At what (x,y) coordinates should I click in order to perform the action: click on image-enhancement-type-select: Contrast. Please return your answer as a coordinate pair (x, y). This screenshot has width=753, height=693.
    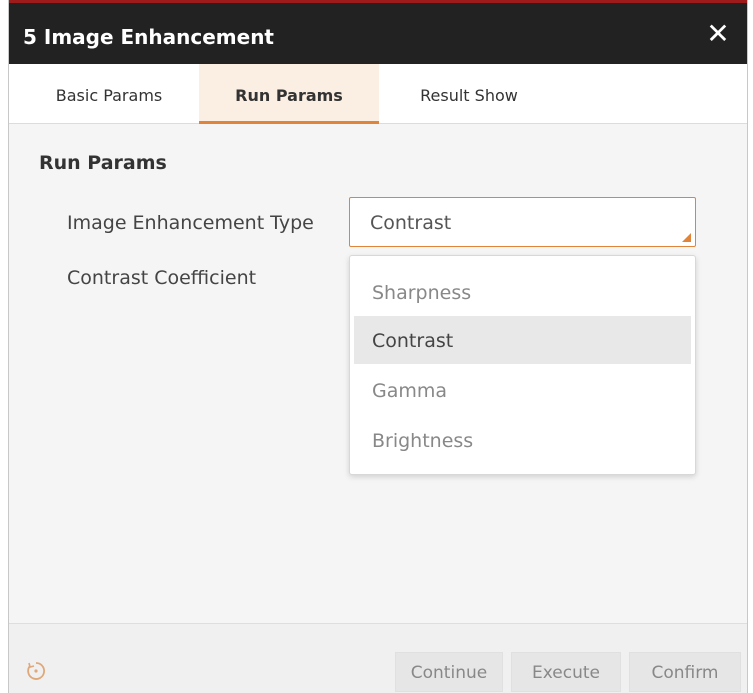
    Looking at the image, I should click on (522, 222).